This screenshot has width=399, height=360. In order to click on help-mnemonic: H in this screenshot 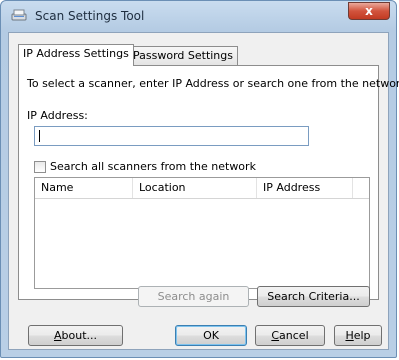, I will do `click(349, 335)`.